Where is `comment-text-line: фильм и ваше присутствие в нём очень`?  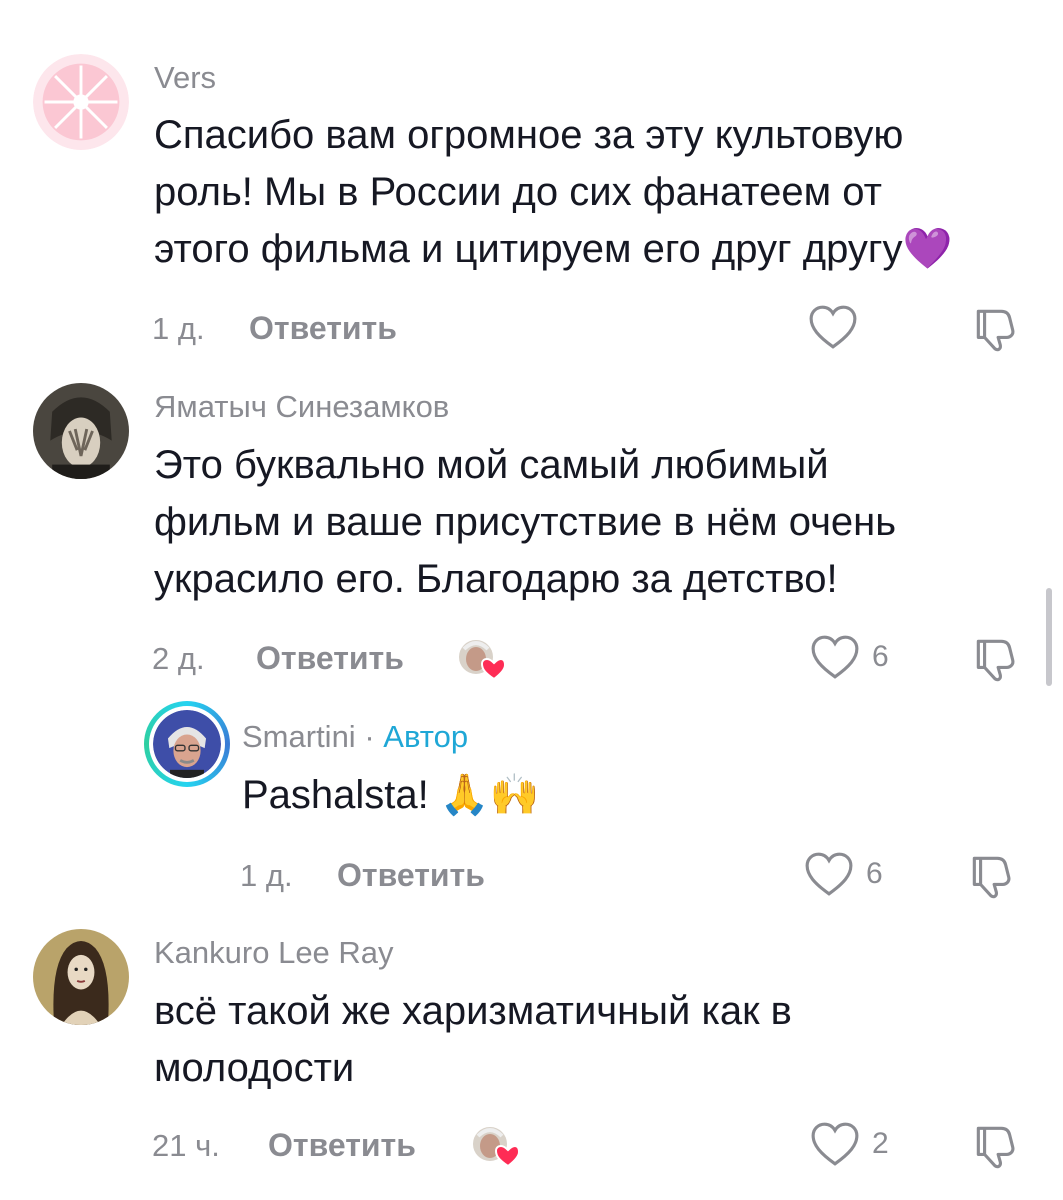 comment-text-line: фильм и ваше присутствие в нём очень is located at coordinates (525, 522).